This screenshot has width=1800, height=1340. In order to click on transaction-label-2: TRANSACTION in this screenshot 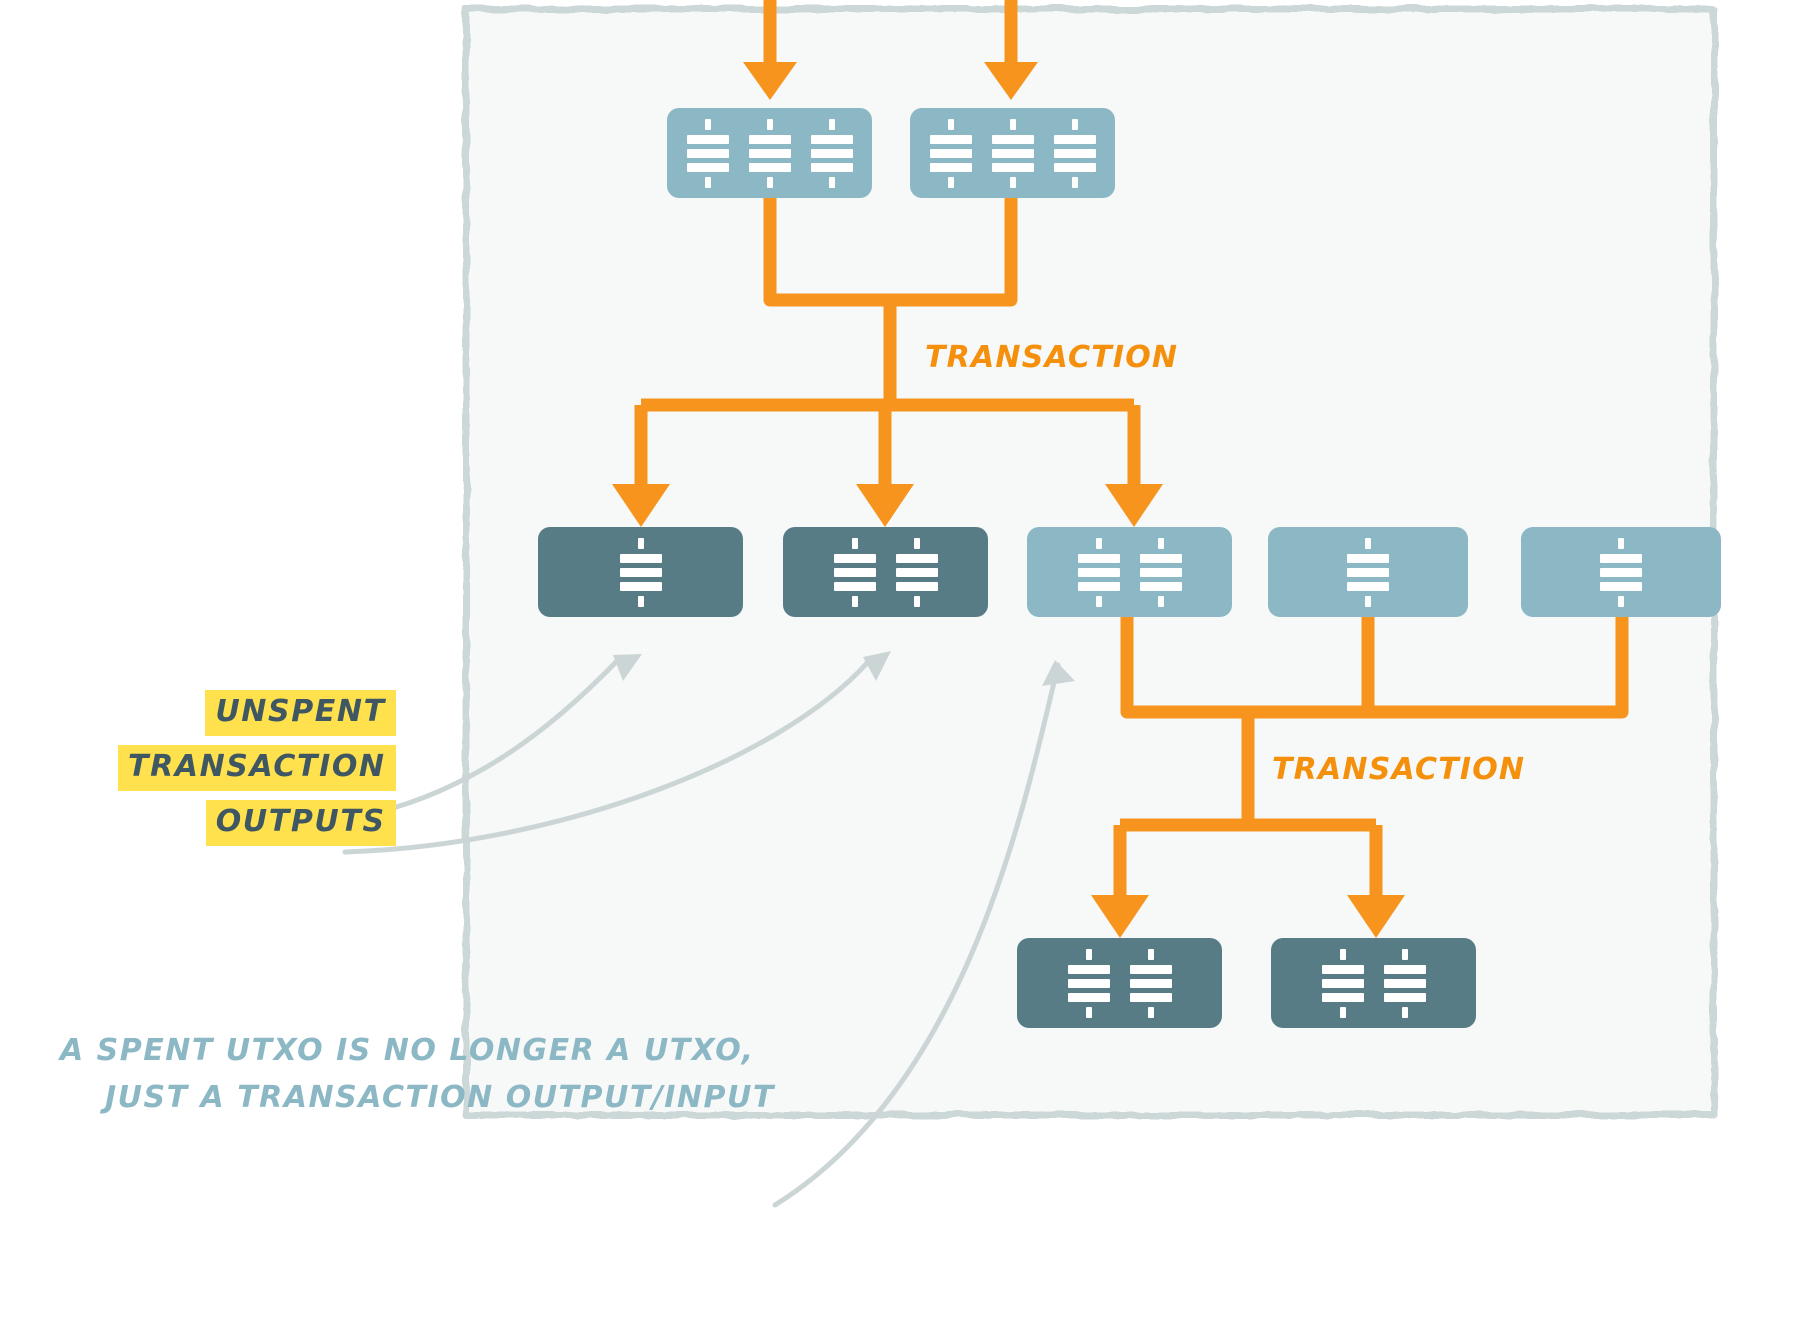, I will do `click(1399, 769)`.